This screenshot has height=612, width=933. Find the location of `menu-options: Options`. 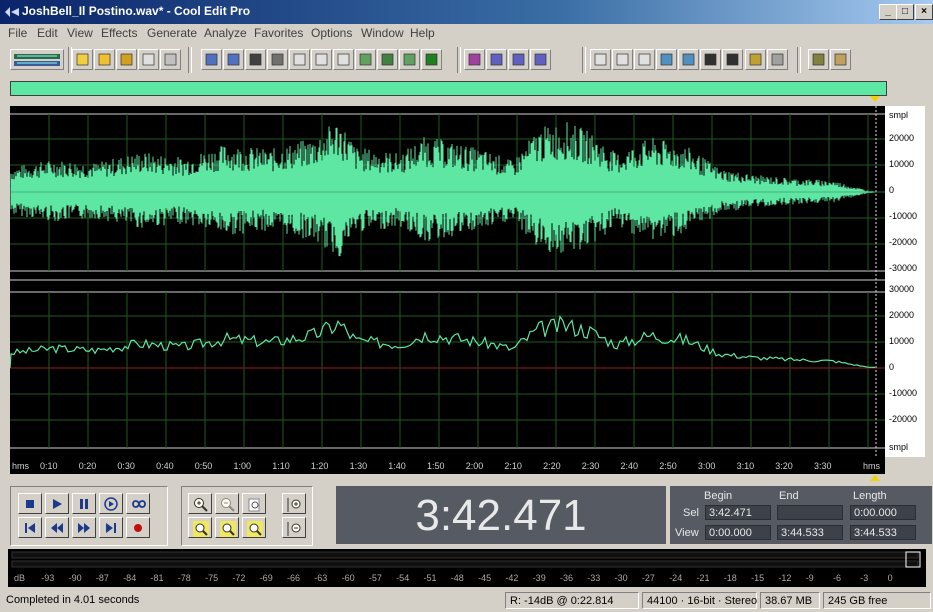

menu-options: Options is located at coordinates (331, 33).